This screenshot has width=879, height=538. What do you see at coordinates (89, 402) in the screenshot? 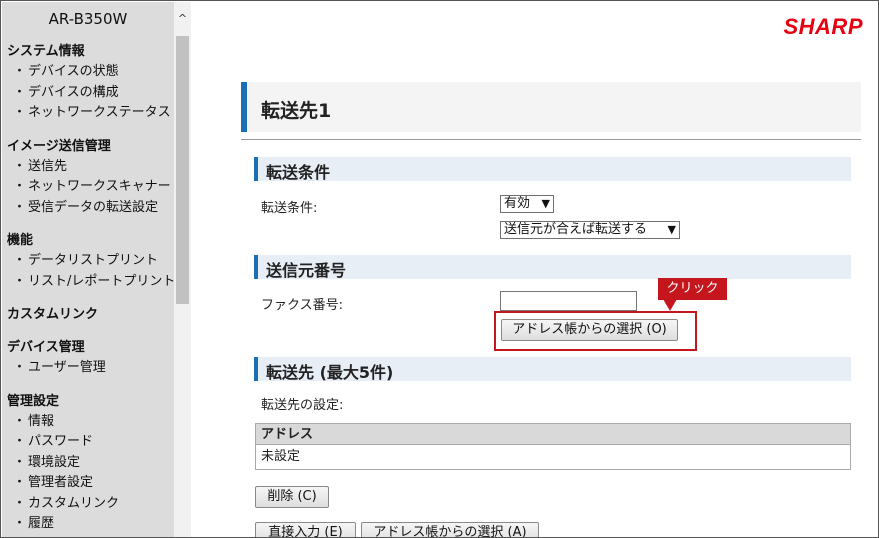
I see `sidebar-category-admin-settings: 管理設定` at bounding box center [89, 402].